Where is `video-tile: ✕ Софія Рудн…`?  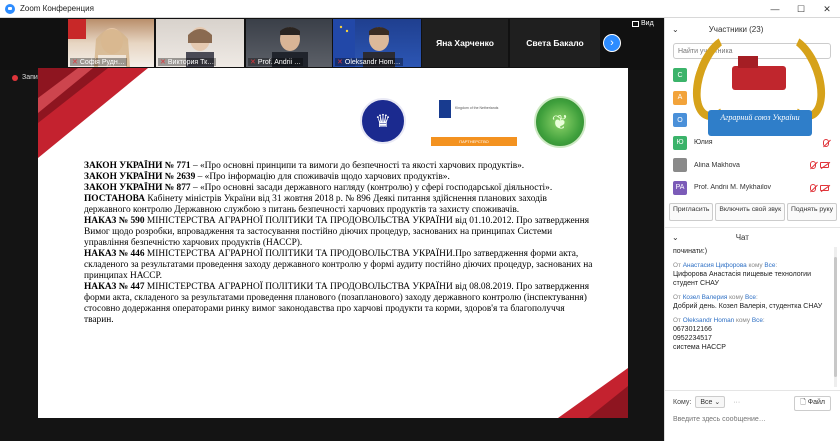 video-tile: ✕ Софія Рудн… is located at coordinates (111, 43).